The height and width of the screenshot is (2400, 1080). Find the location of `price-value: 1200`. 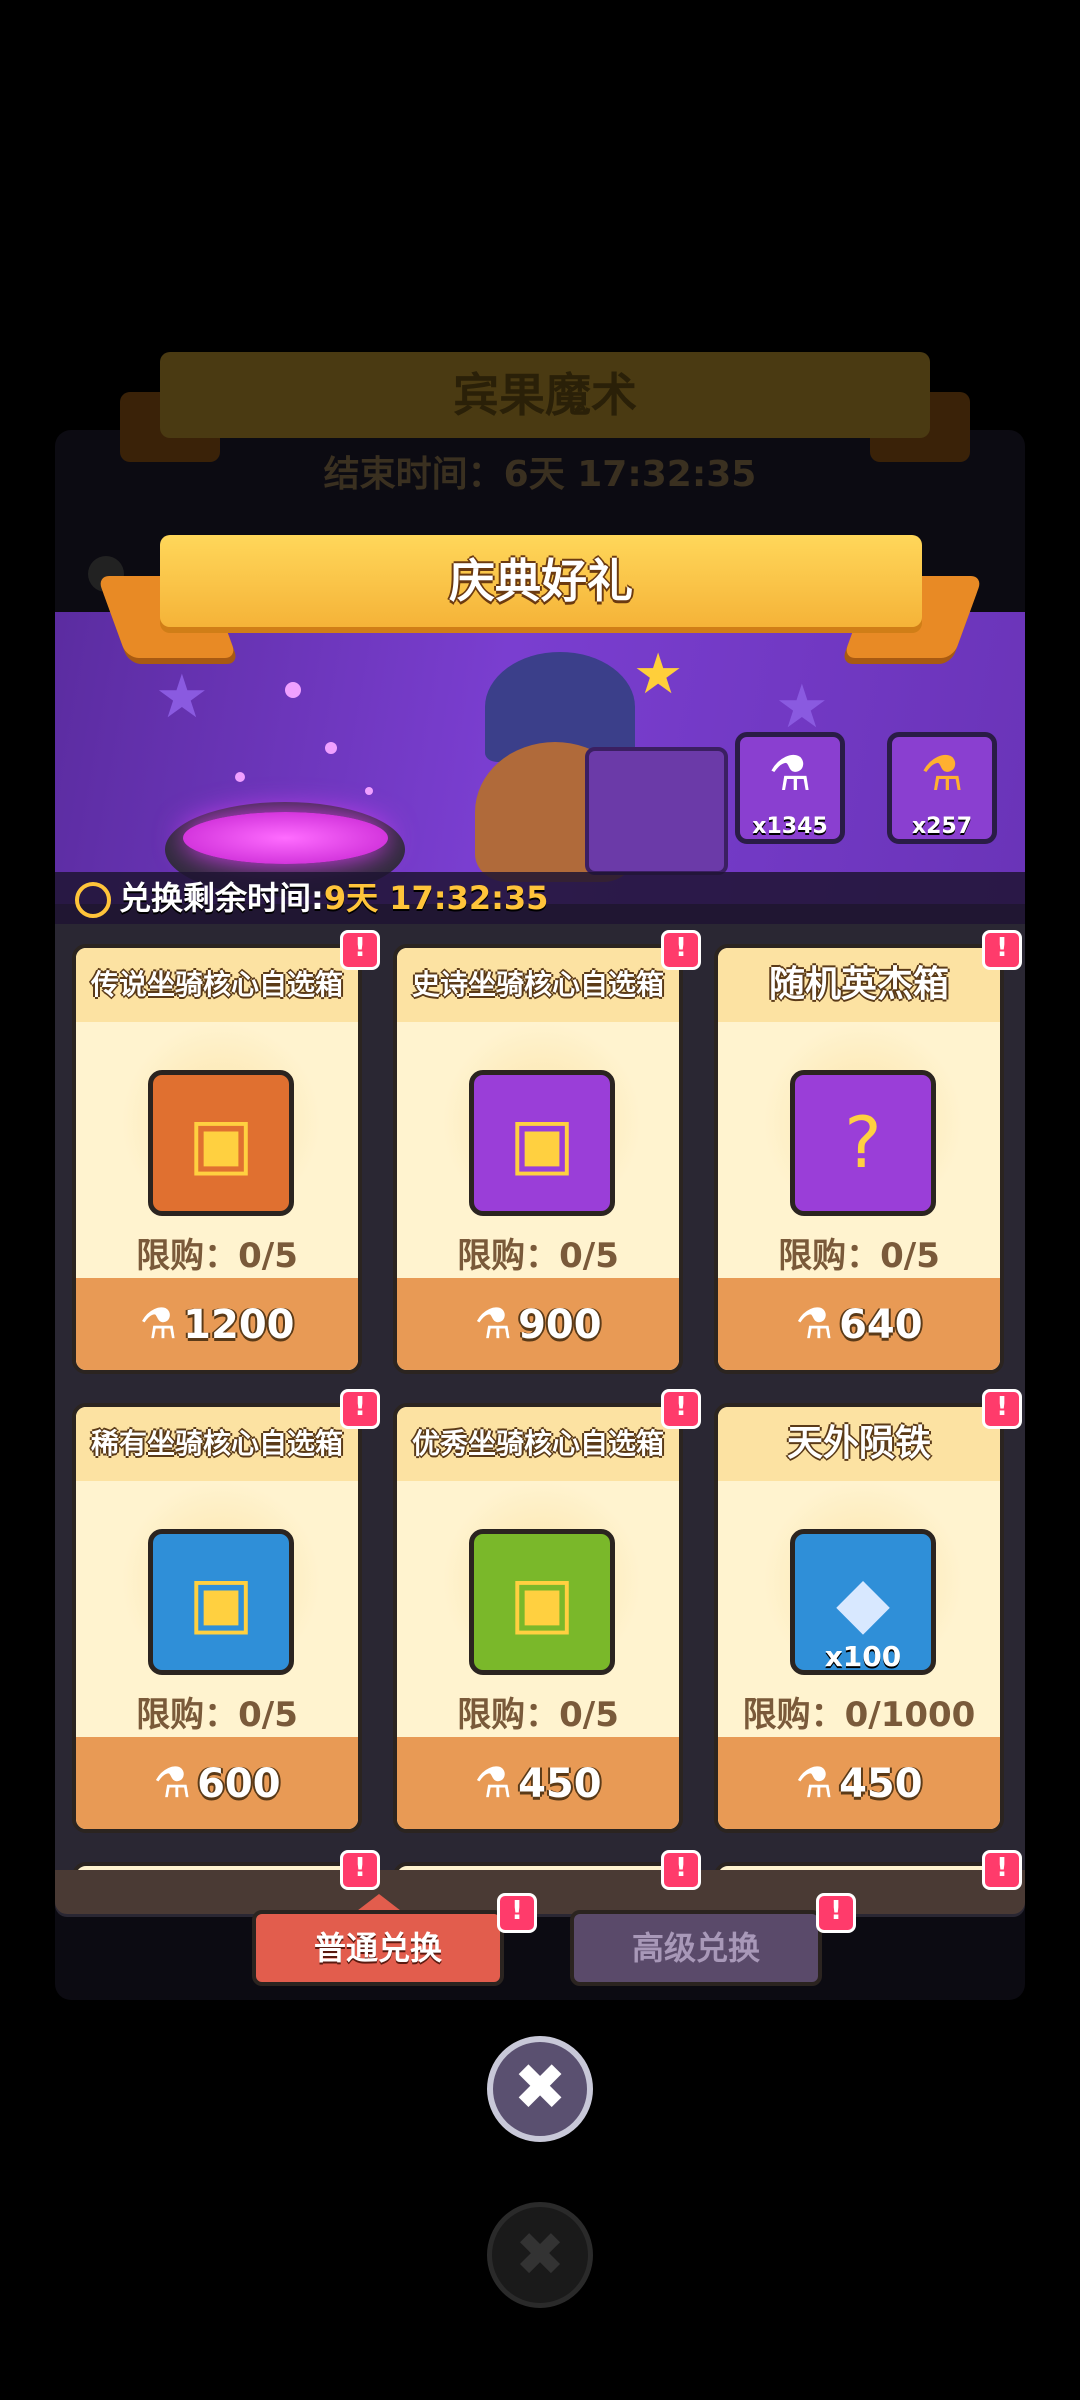

price-value: 1200 is located at coordinates (239, 1325).